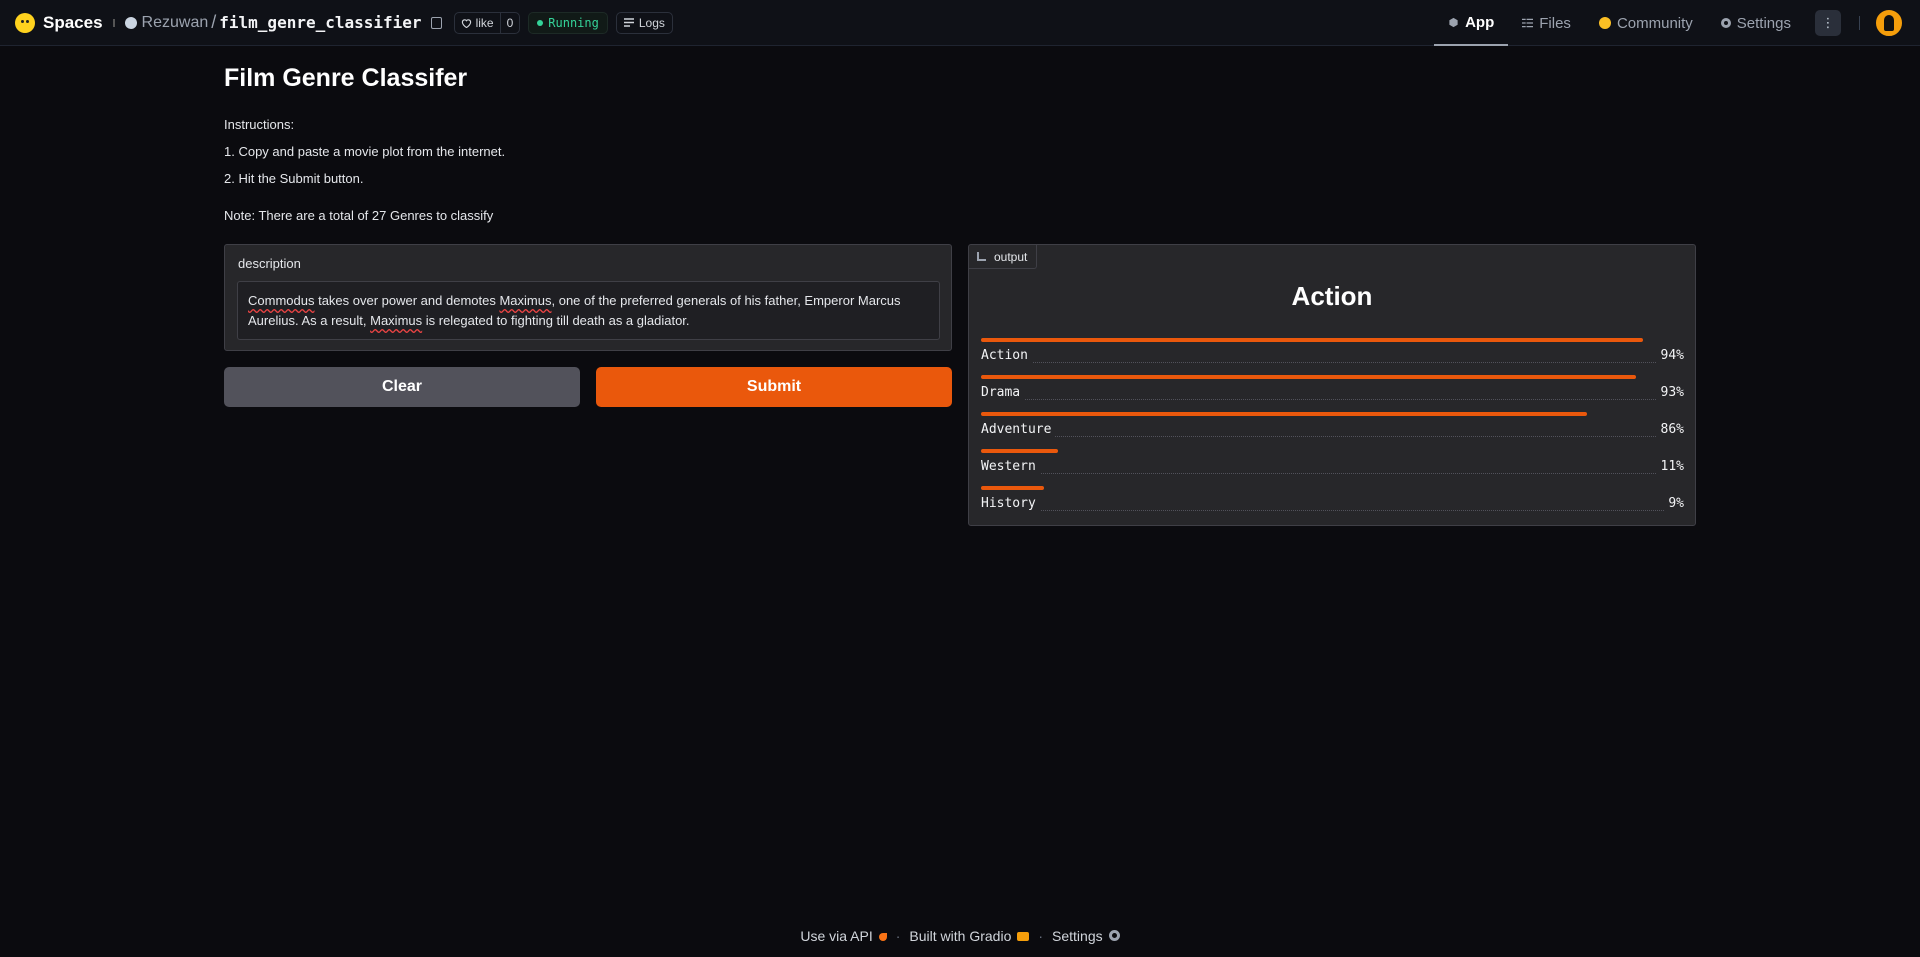 Image resolution: width=1920 pixels, height=957 pixels. Describe the element at coordinates (130, 22) in the screenshot. I see `owner-avatar-icon` at that location.